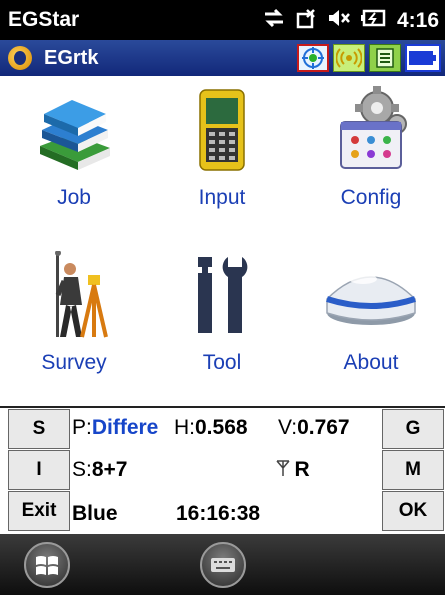  I want to click on h-prefix: H:, so click(184, 427).